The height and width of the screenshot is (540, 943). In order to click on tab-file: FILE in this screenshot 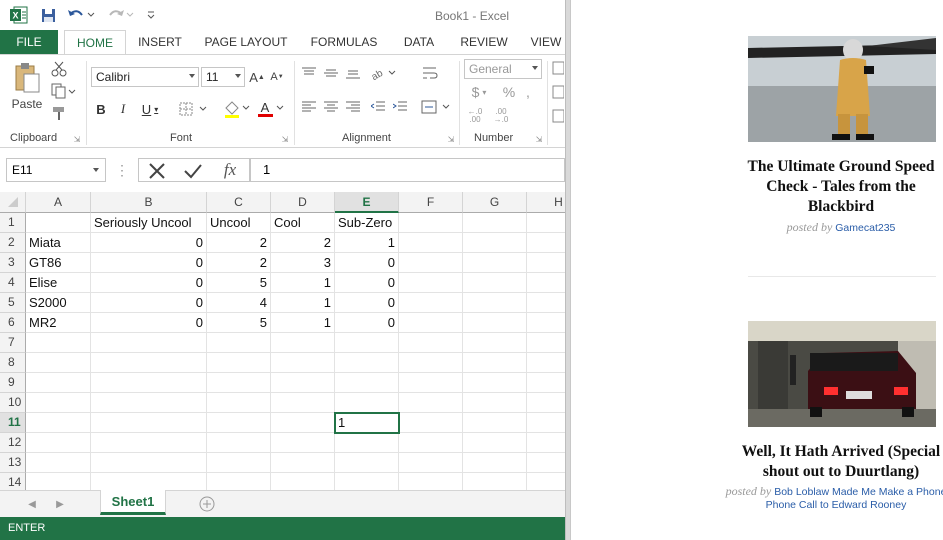, I will do `click(29, 42)`.